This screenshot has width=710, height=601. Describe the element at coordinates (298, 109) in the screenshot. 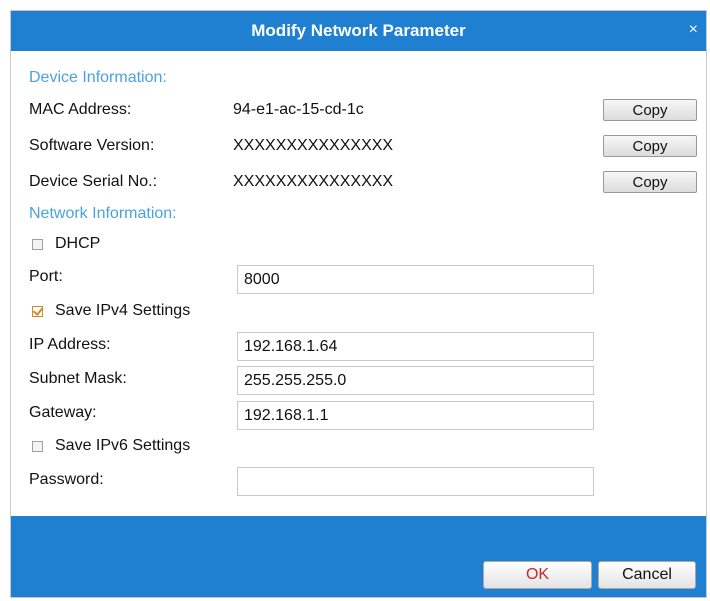

I see `mac-address-value: 94-e1-ac-15-cd-1c` at that location.